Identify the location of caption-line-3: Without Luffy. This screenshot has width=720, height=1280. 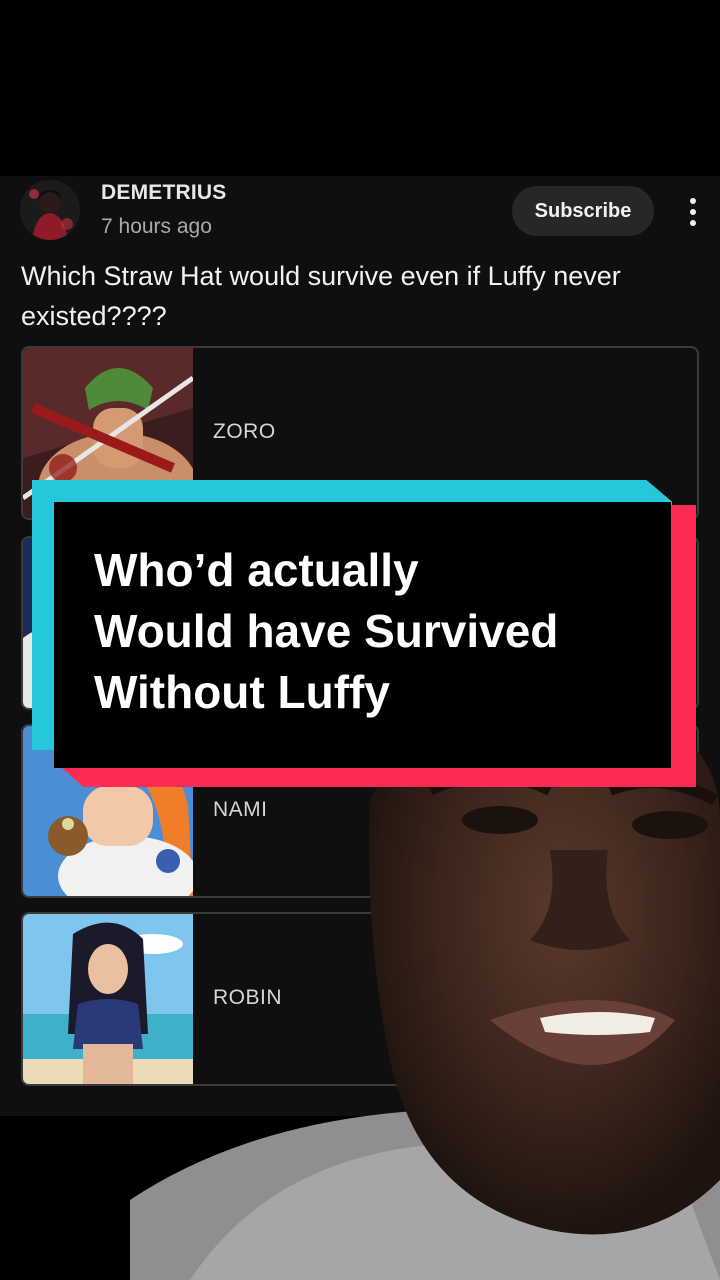
(242, 692).